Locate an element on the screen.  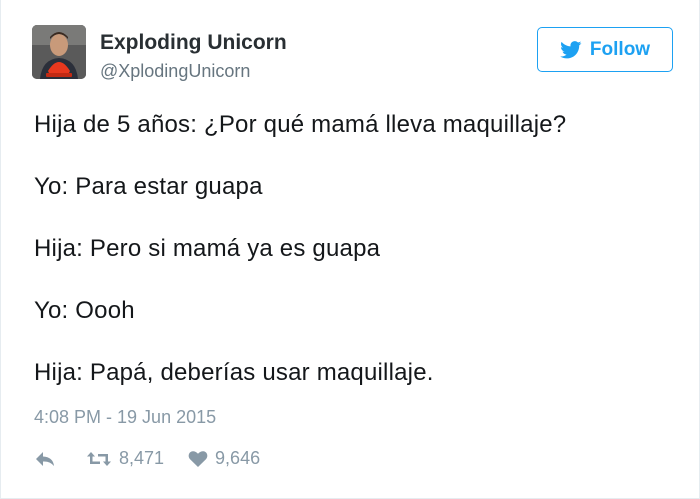
follow-button: Follow is located at coordinates (605, 49).